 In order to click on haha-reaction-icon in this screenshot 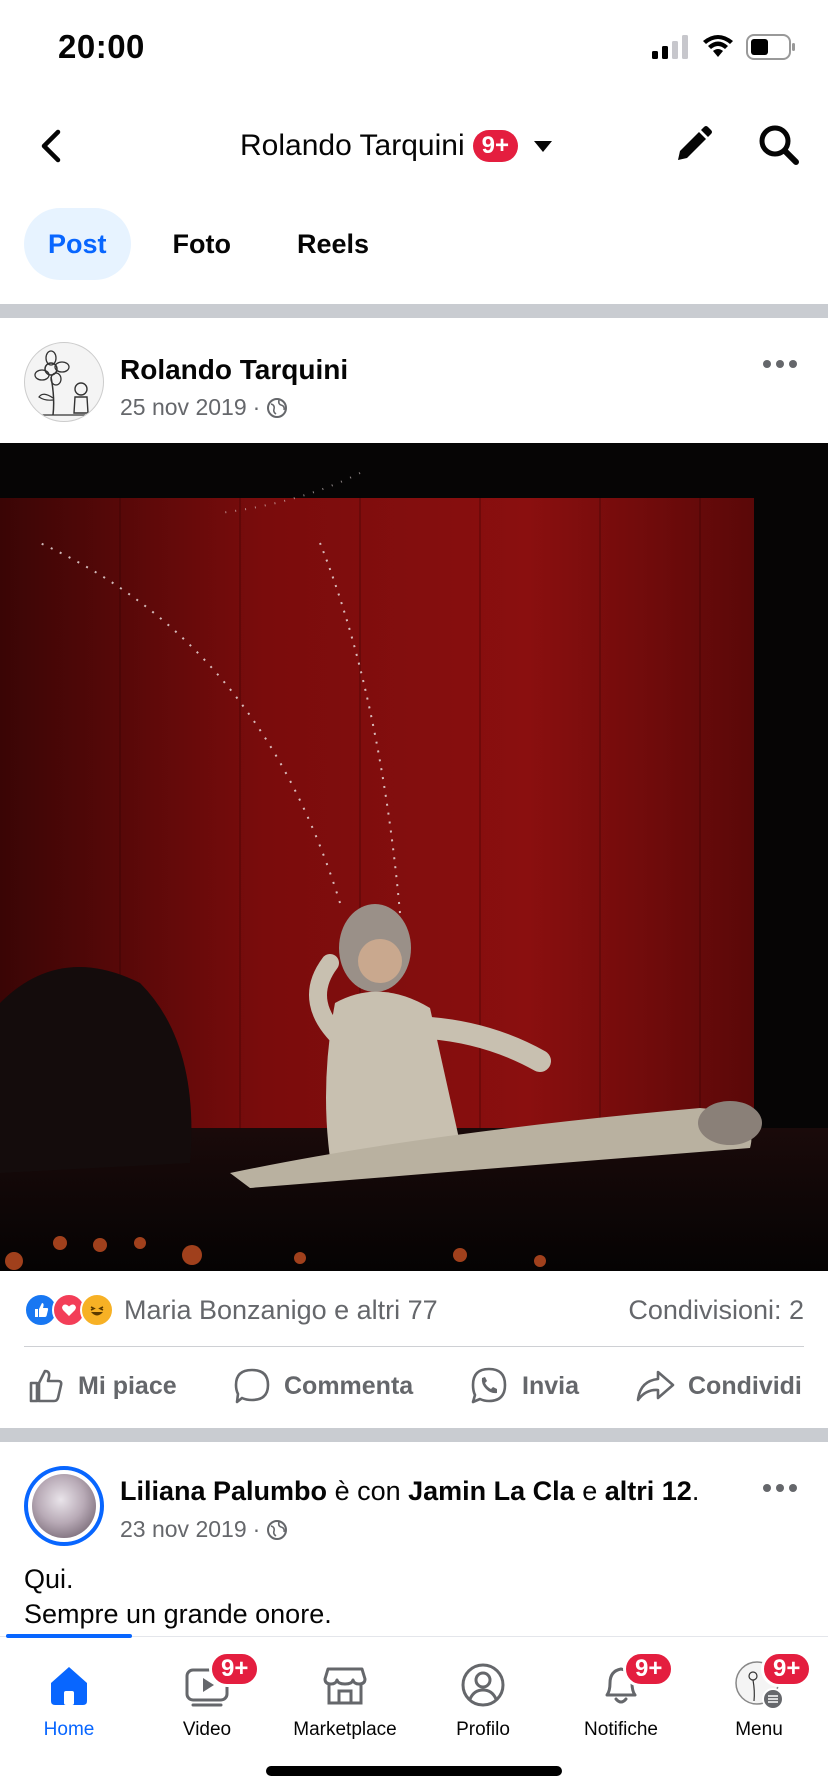, I will do `click(97, 1310)`.